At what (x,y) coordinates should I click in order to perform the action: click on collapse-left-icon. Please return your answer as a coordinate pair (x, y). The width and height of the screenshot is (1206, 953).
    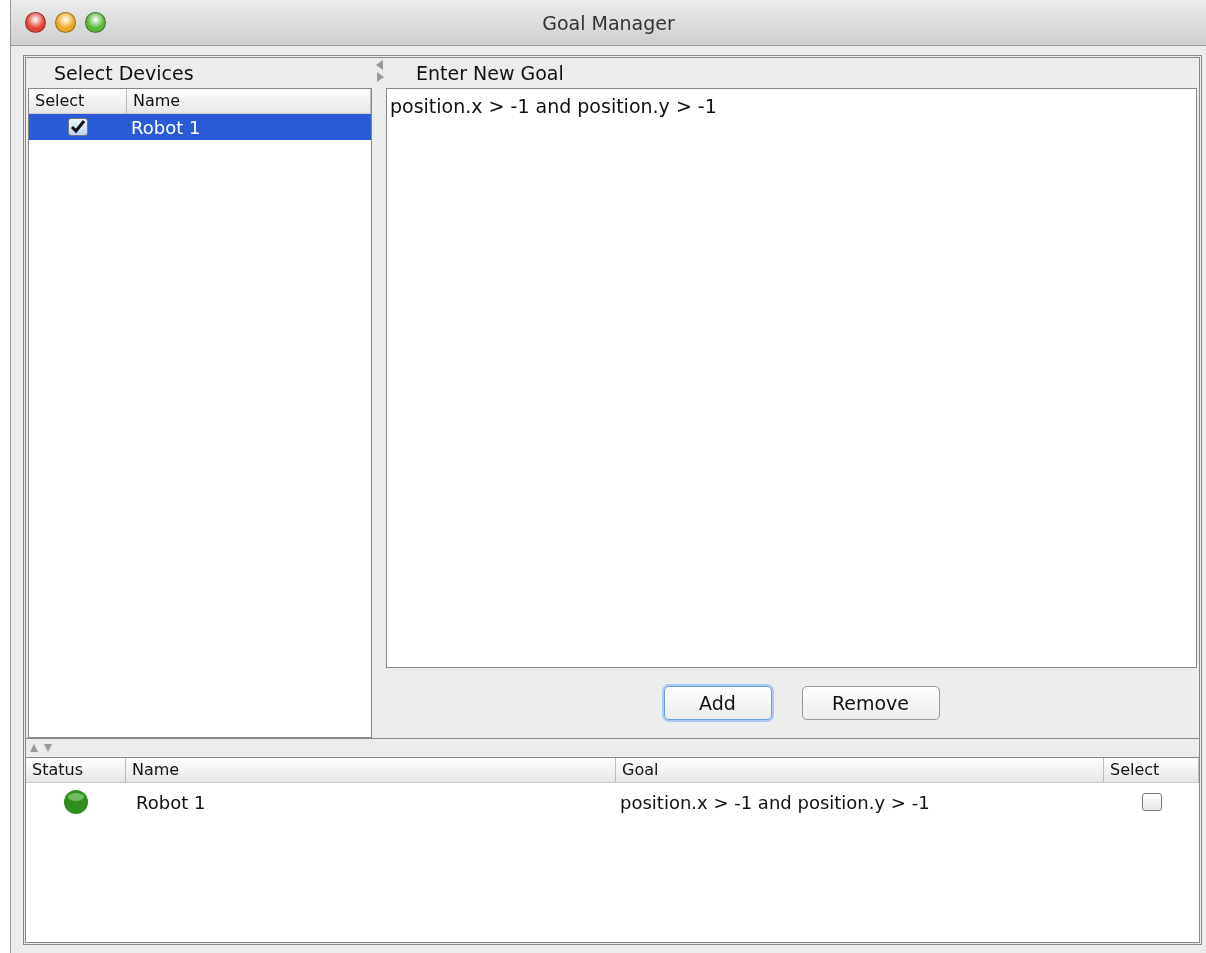
    Looking at the image, I should click on (380, 65).